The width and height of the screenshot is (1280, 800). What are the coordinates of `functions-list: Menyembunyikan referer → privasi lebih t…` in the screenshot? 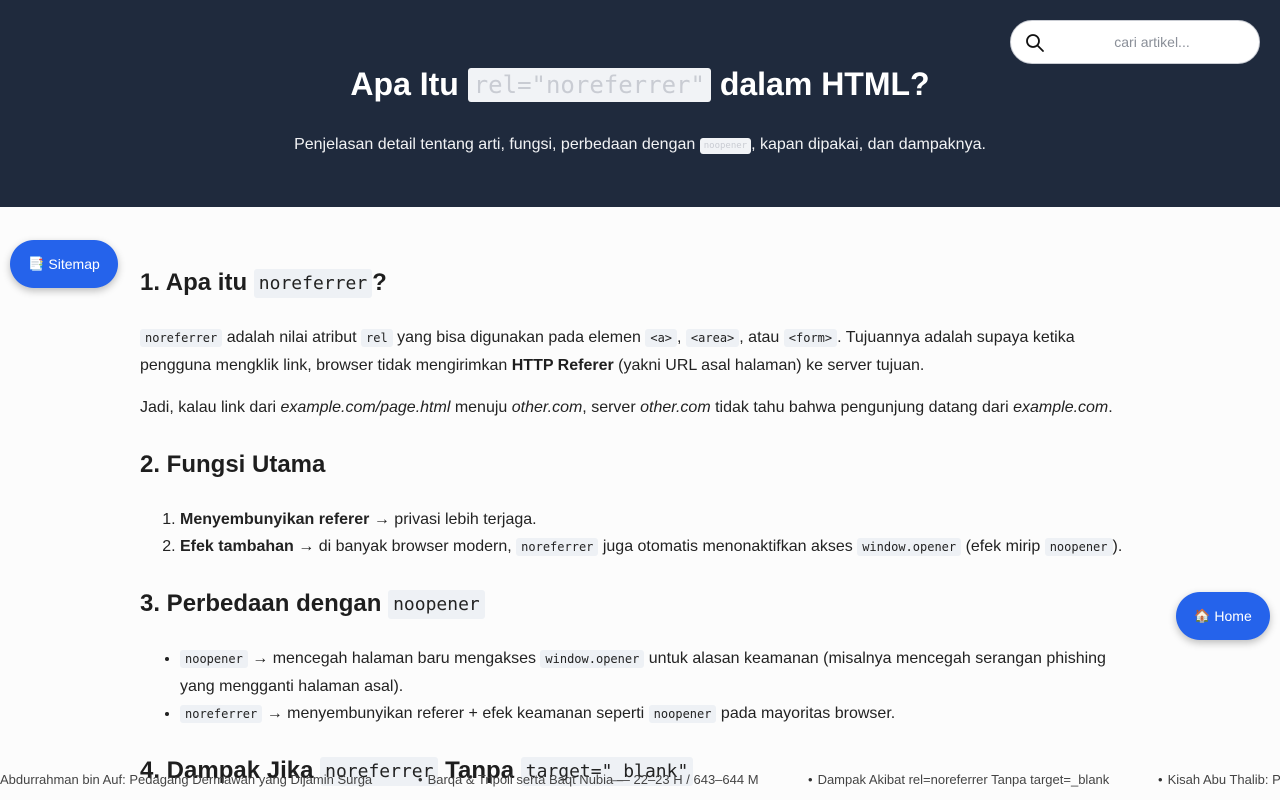 It's located at (660, 533).